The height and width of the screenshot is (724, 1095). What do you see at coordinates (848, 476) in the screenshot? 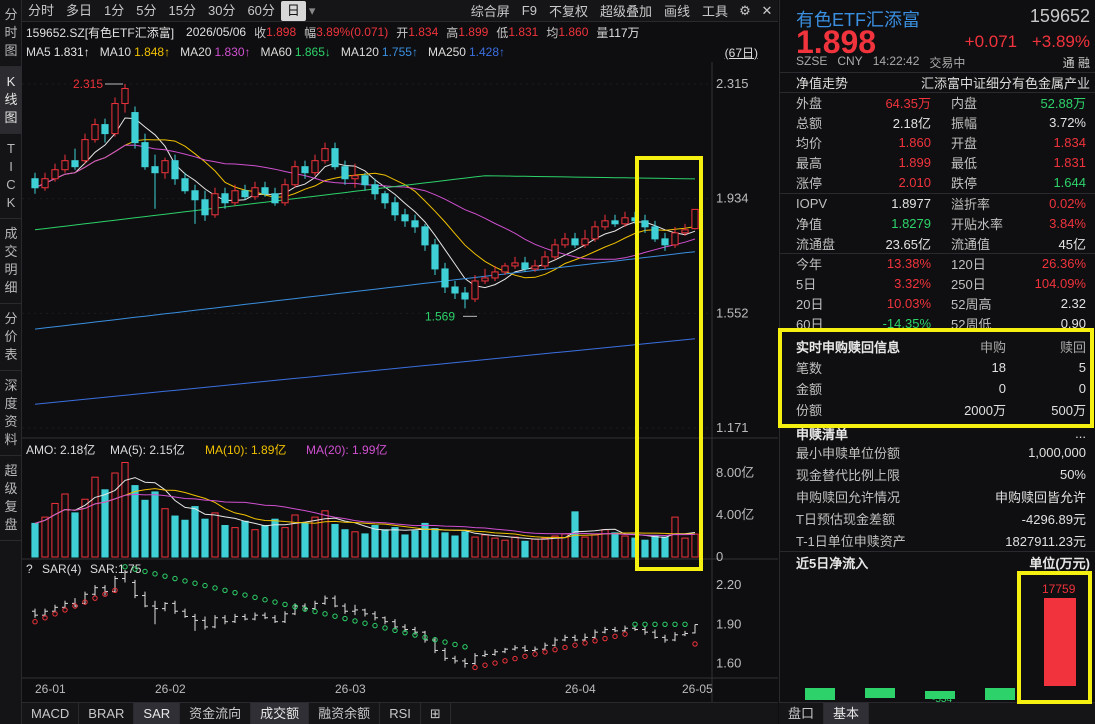
I see `redeem-label: 现金替代比例上限` at bounding box center [848, 476].